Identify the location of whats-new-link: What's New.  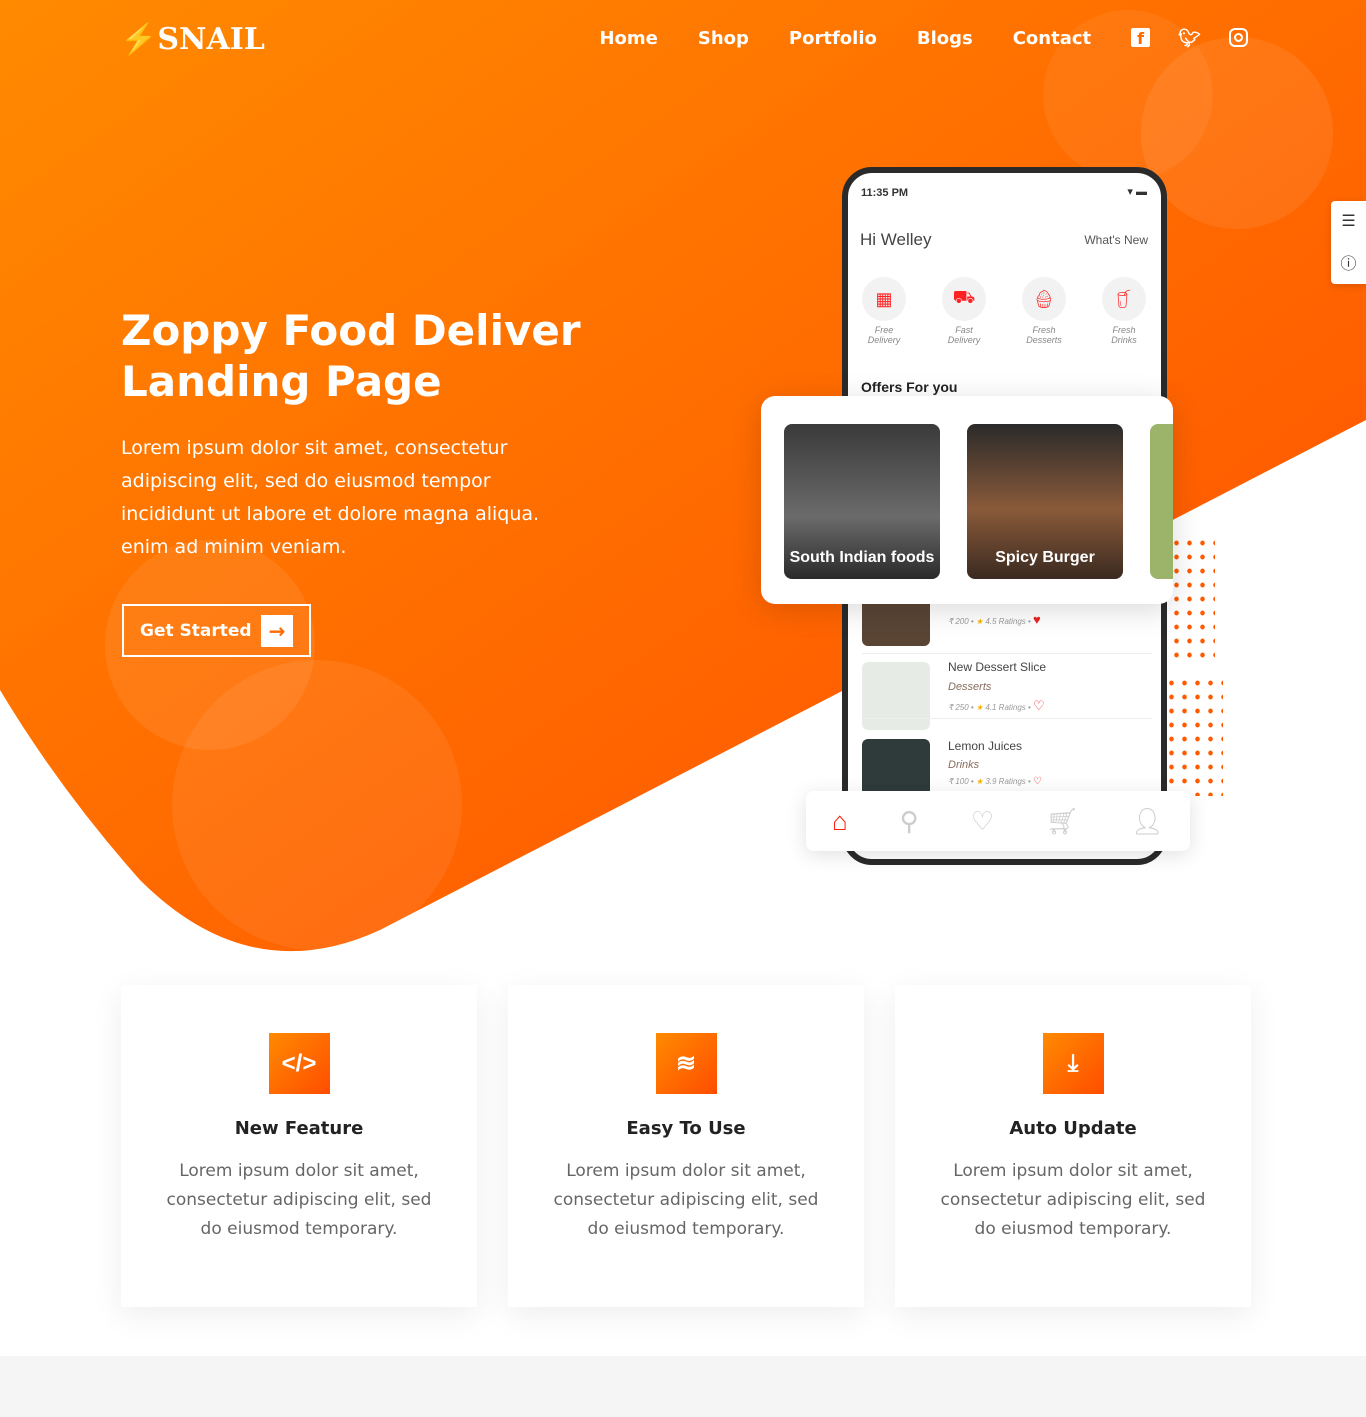
(1116, 240).